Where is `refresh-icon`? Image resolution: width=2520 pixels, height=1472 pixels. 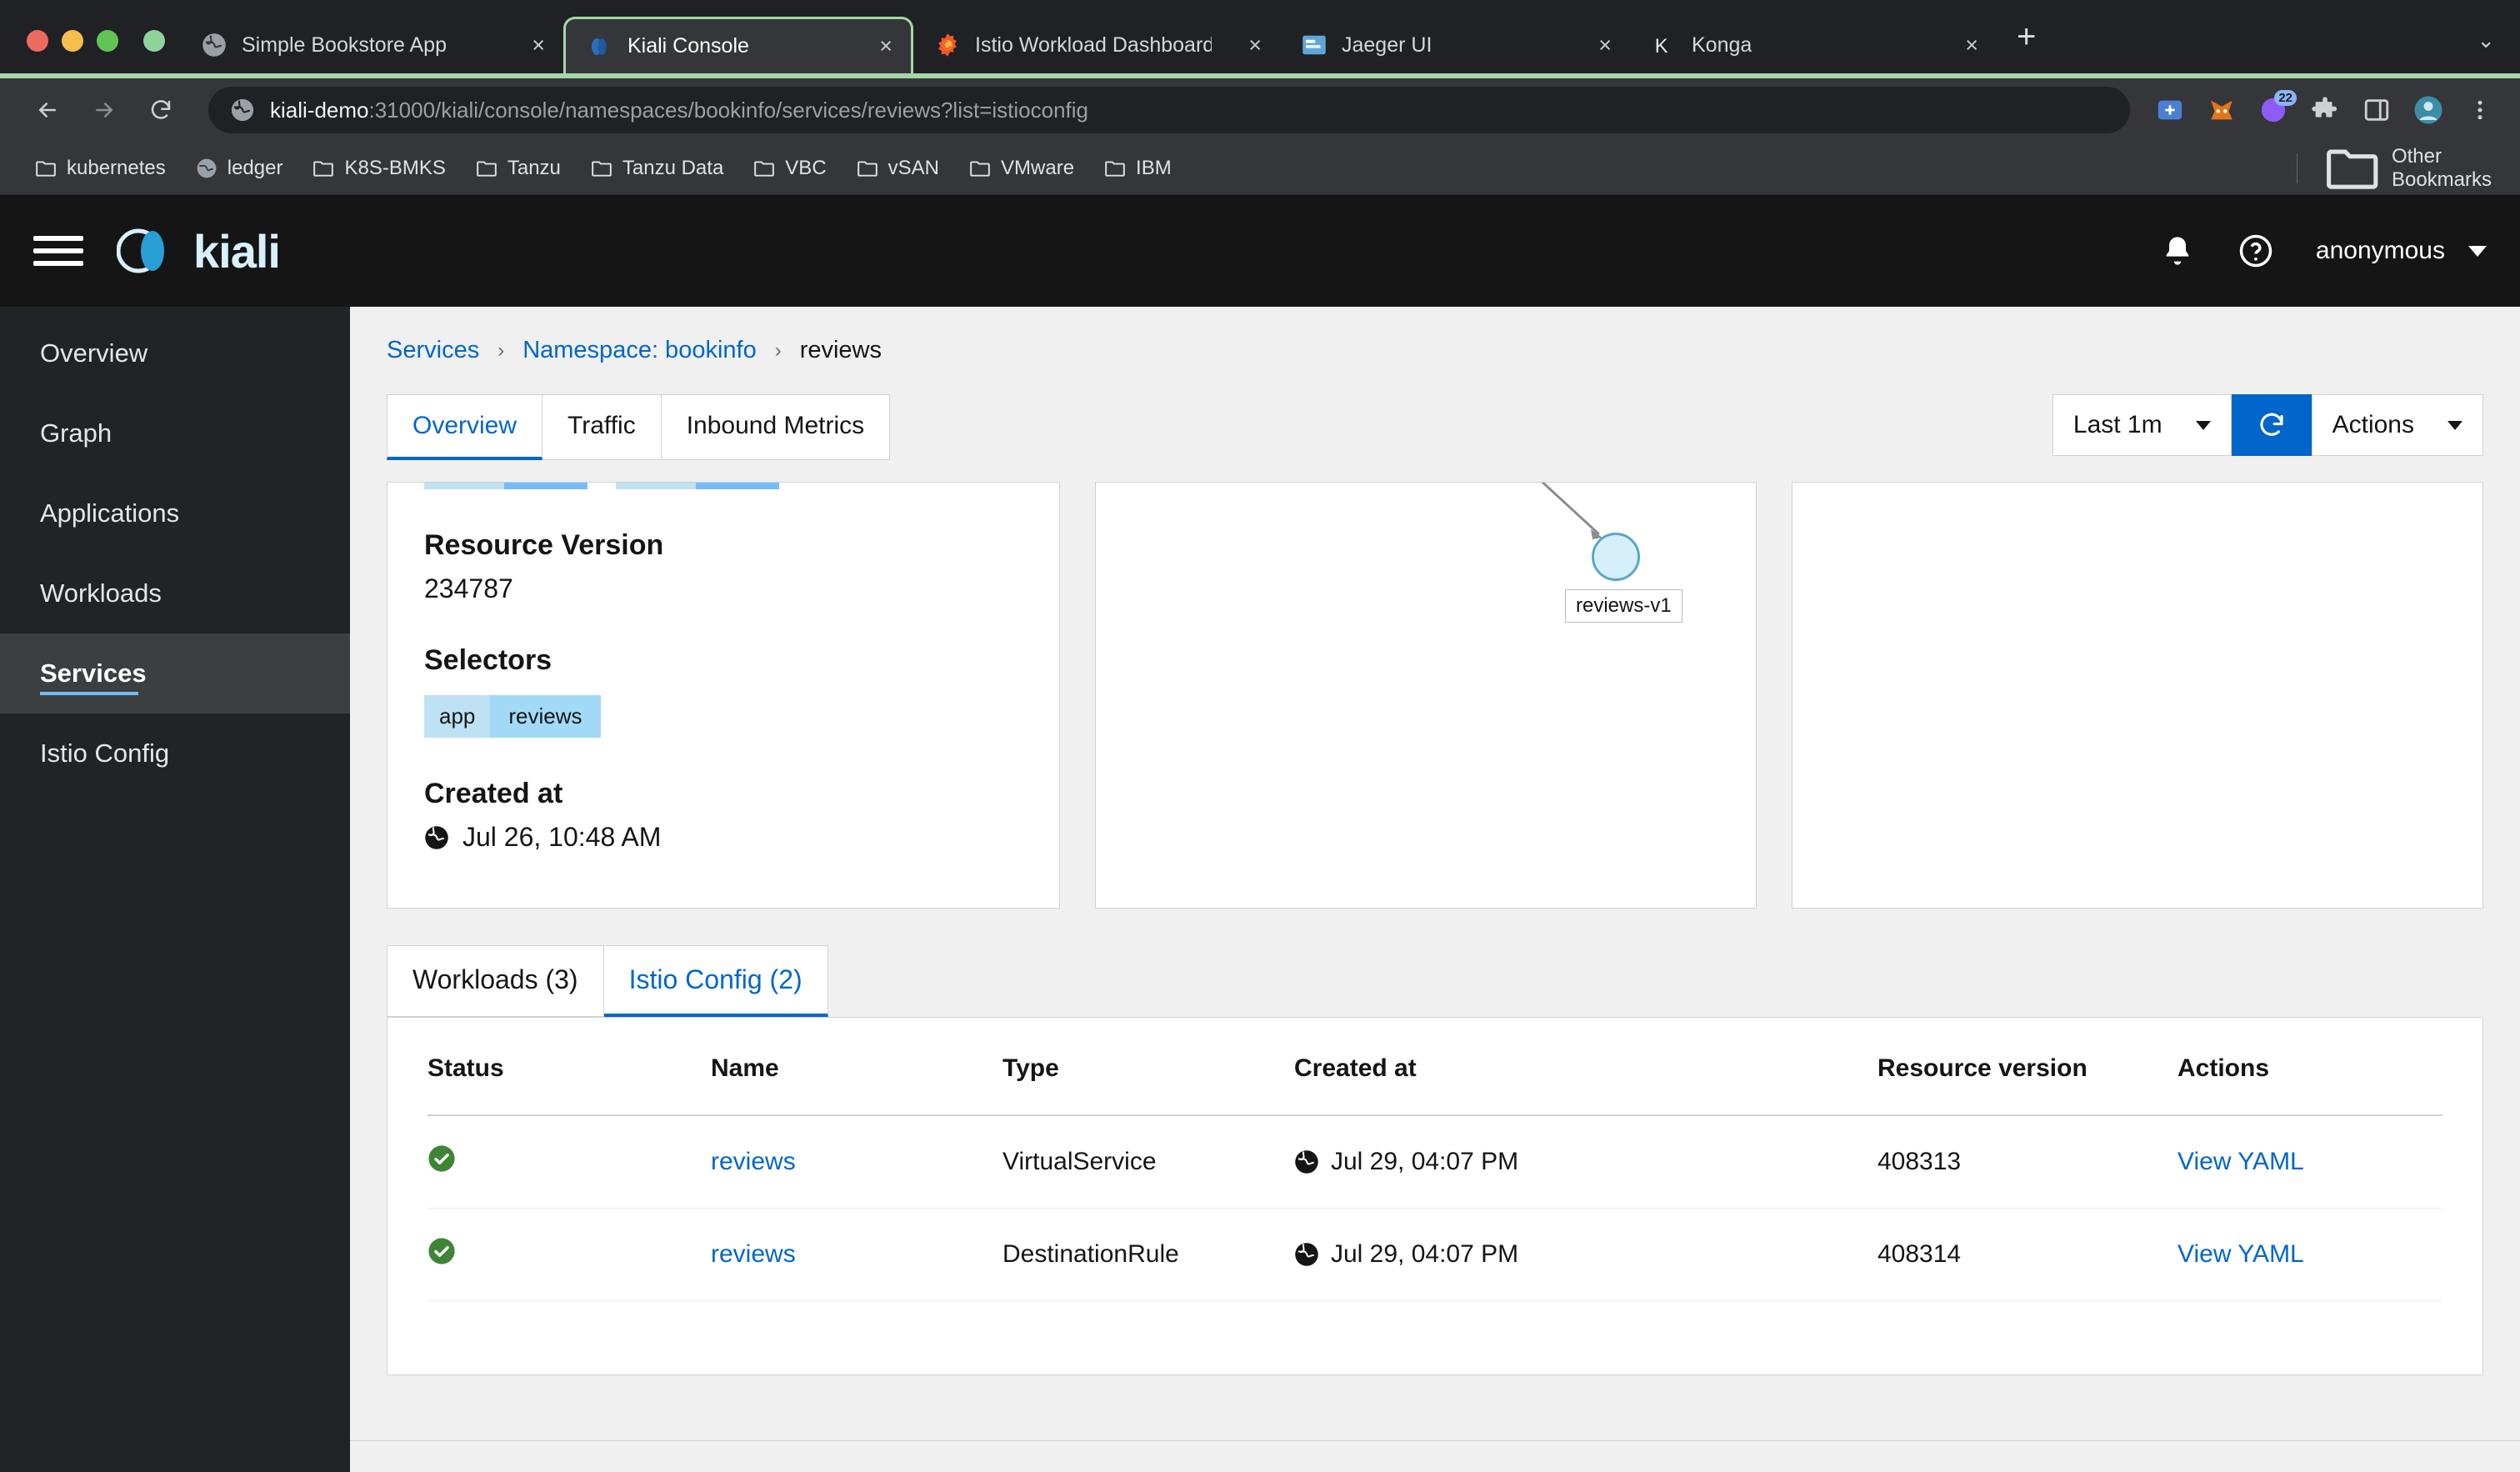 refresh-icon is located at coordinates (2271, 424).